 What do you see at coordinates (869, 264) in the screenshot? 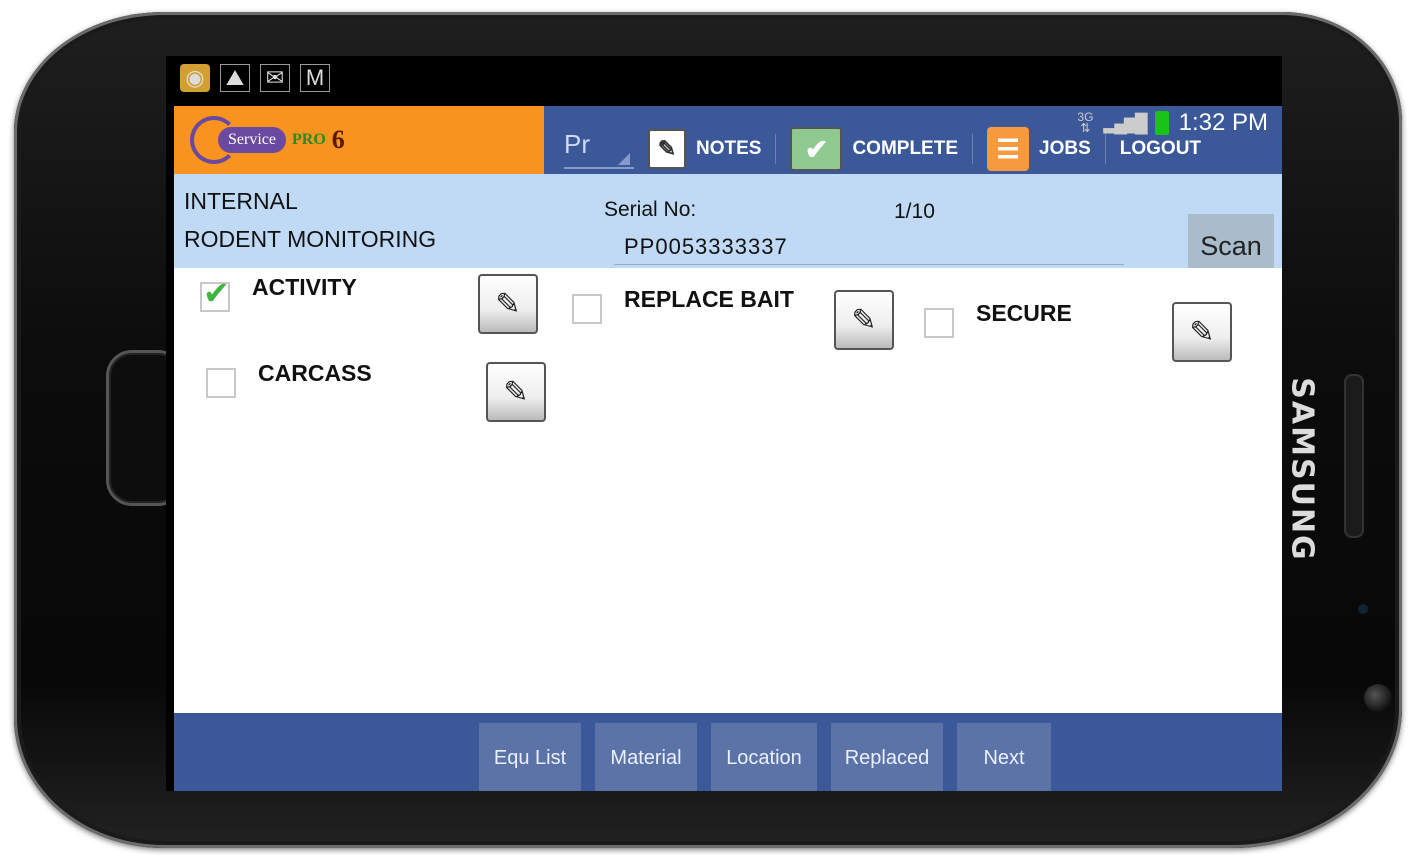
I see `serial-field-underline` at bounding box center [869, 264].